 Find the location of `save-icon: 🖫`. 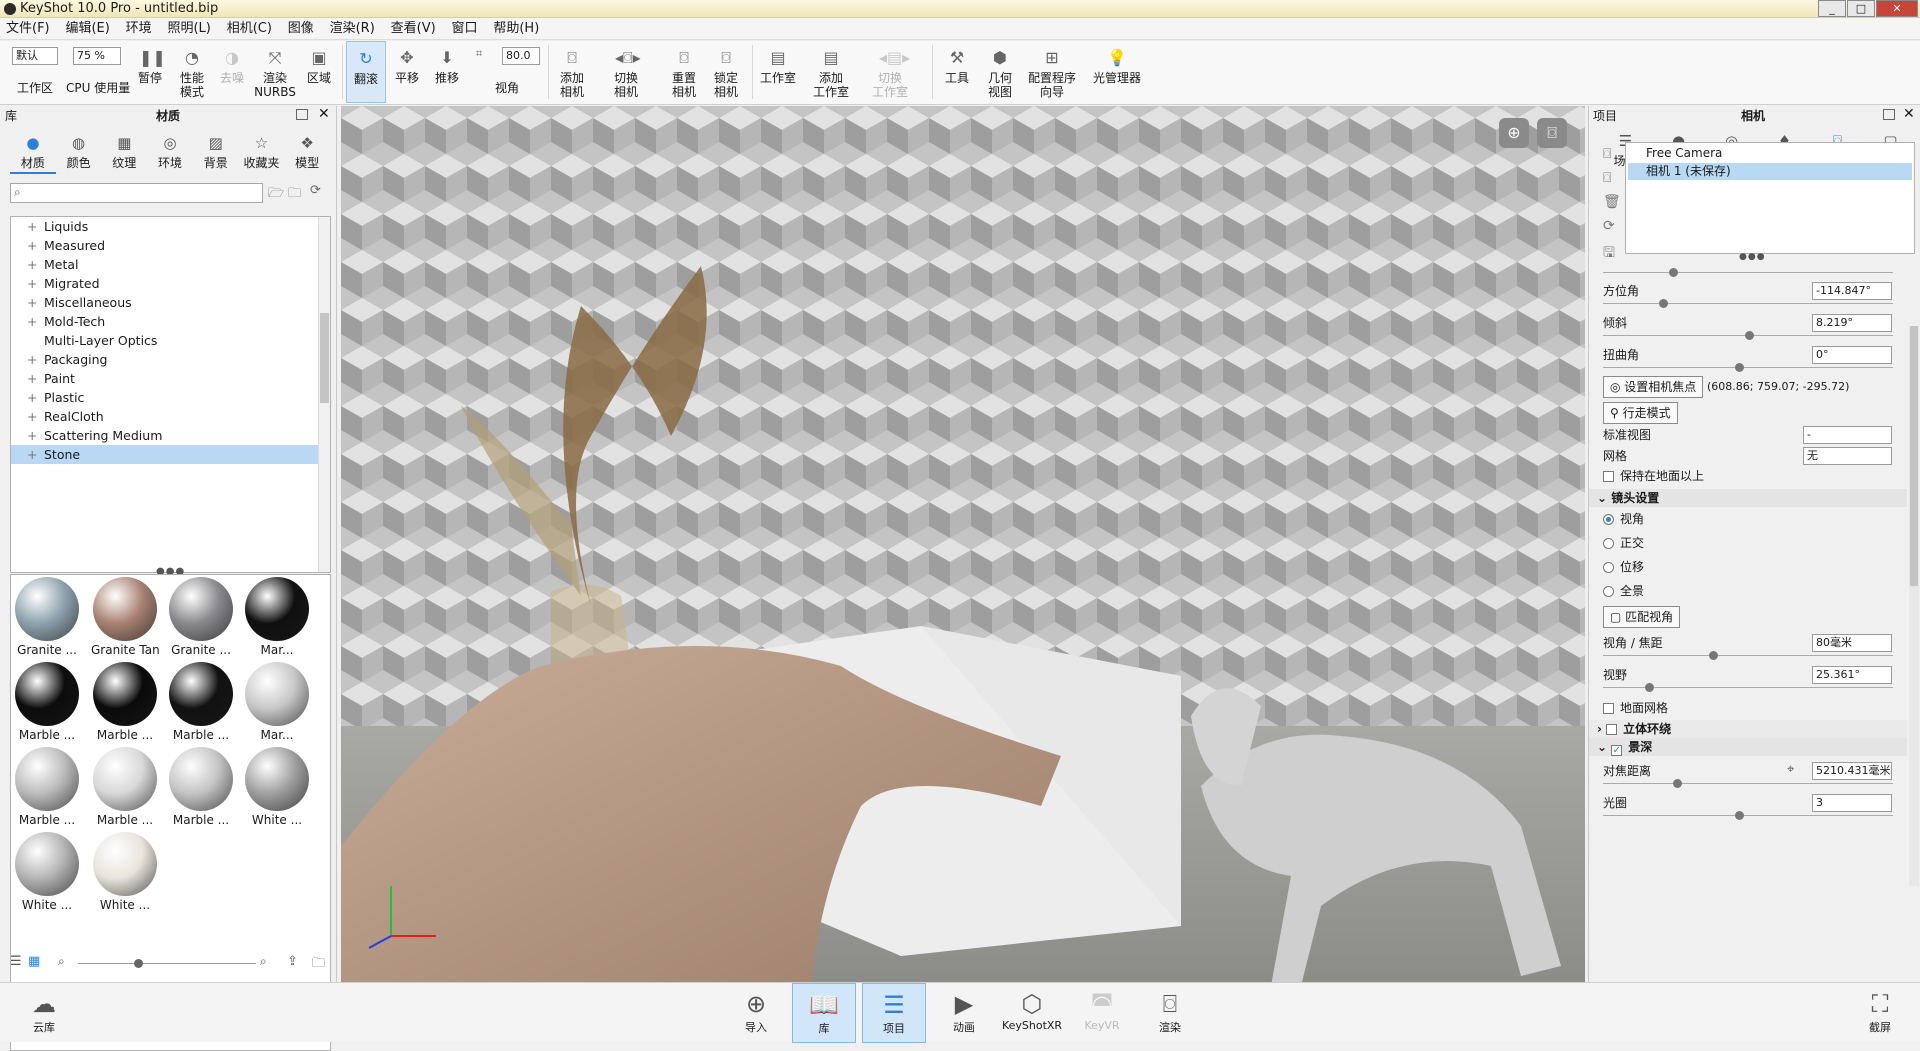

save-icon: 🖫 is located at coordinates (1609, 254).